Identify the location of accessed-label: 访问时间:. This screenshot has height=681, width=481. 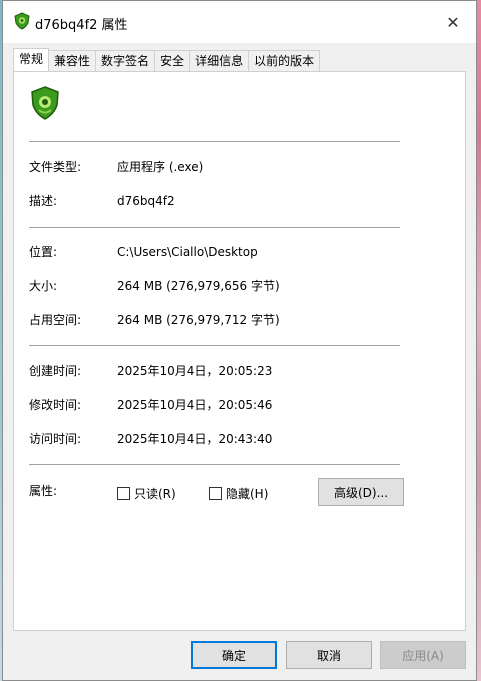
(55, 439).